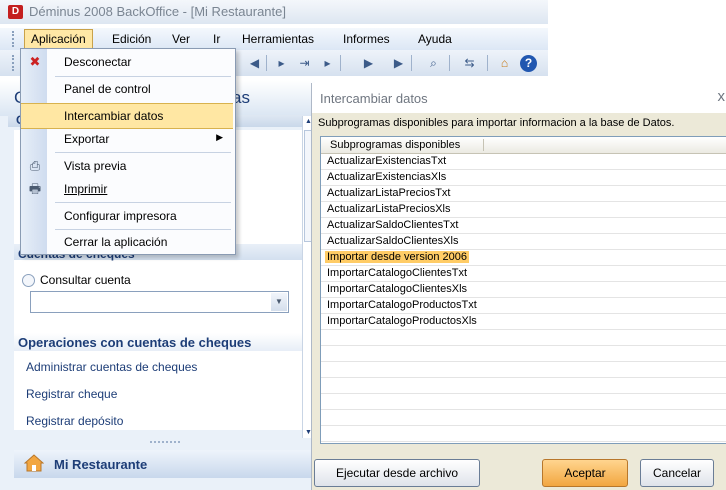  What do you see at coordinates (279, 302) in the screenshot?
I see `chevron-down-icon: ▼` at bounding box center [279, 302].